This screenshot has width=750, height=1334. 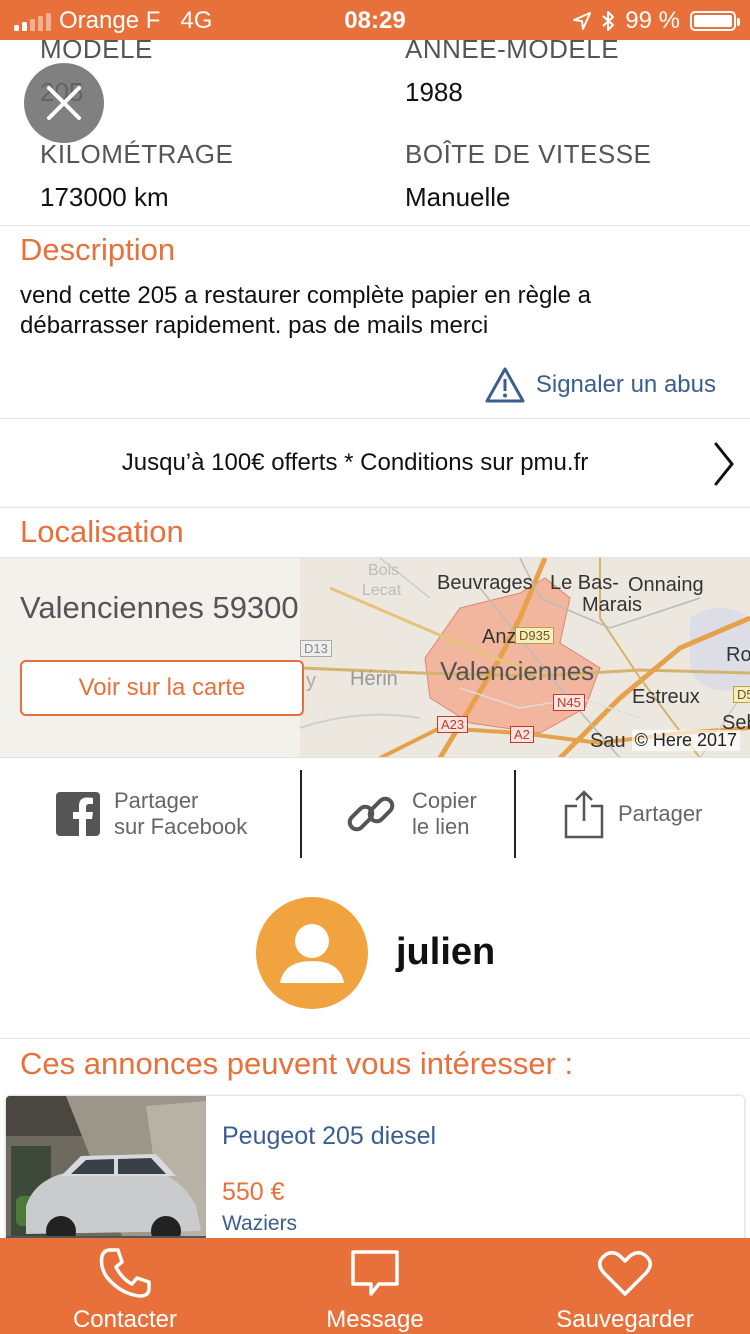 What do you see at coordinates (371, 814) in the screenshot?
I see `link-icon` at bounding box center [371, 814].